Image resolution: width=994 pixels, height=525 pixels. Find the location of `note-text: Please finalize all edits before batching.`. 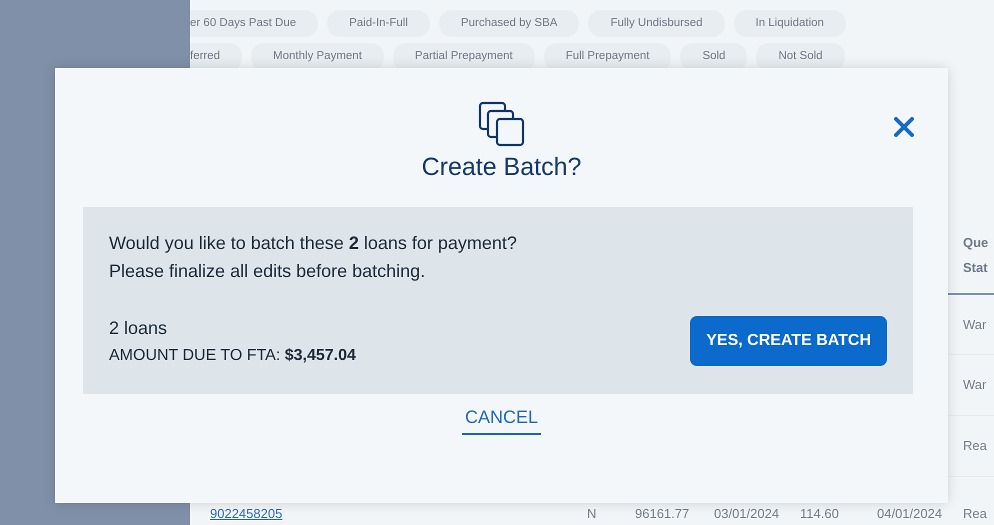

note-text: Please finalize all edits before batching. is located at coordinates (267, 272).